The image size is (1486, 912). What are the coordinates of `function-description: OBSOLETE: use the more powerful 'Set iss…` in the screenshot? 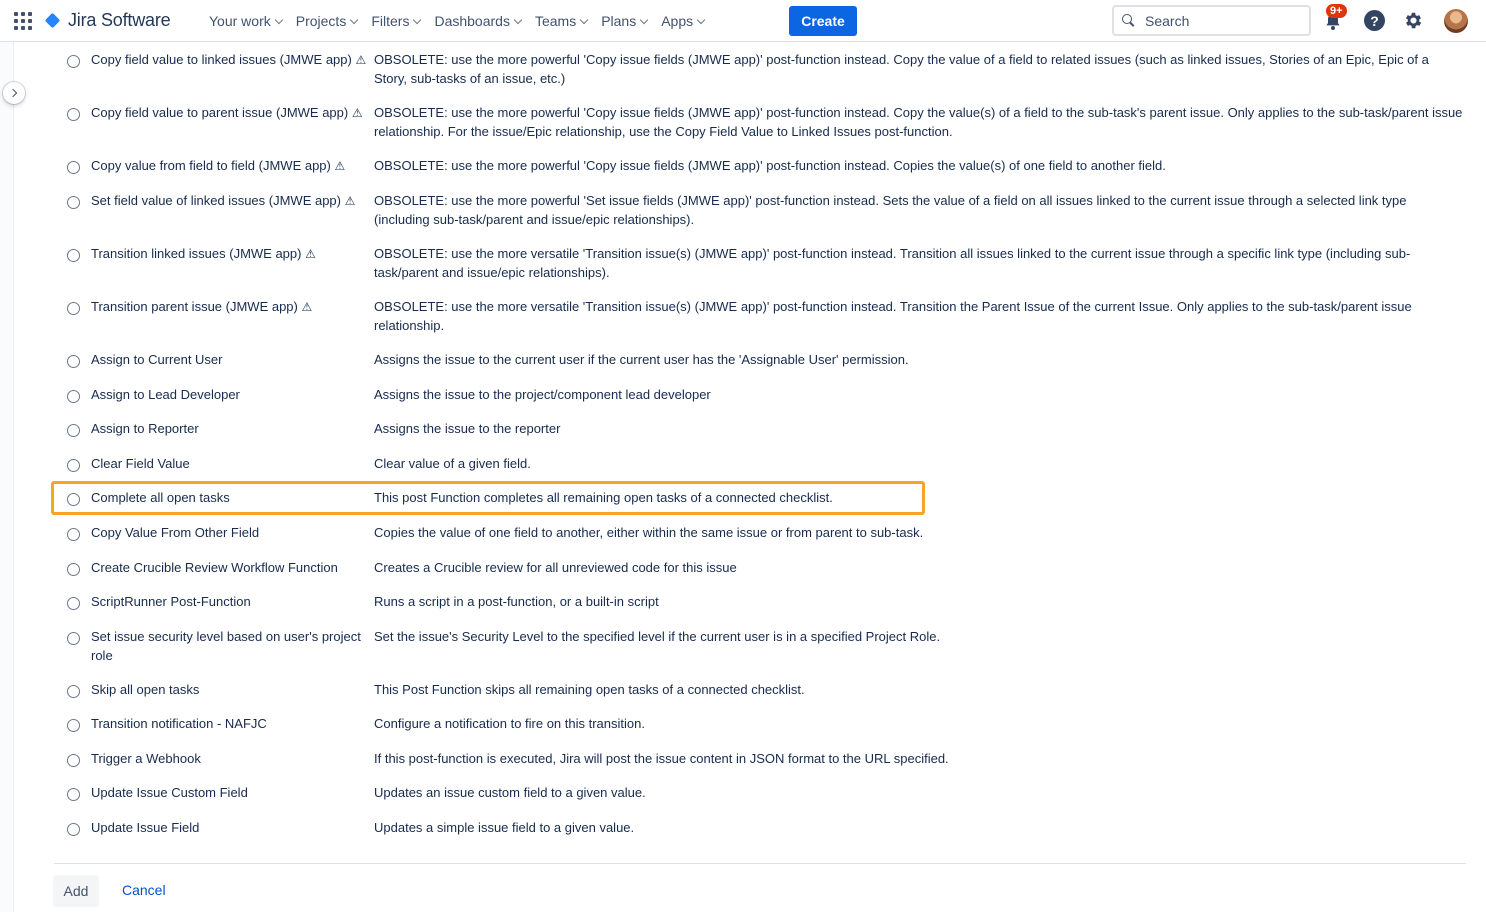 It's located at (890, 210).